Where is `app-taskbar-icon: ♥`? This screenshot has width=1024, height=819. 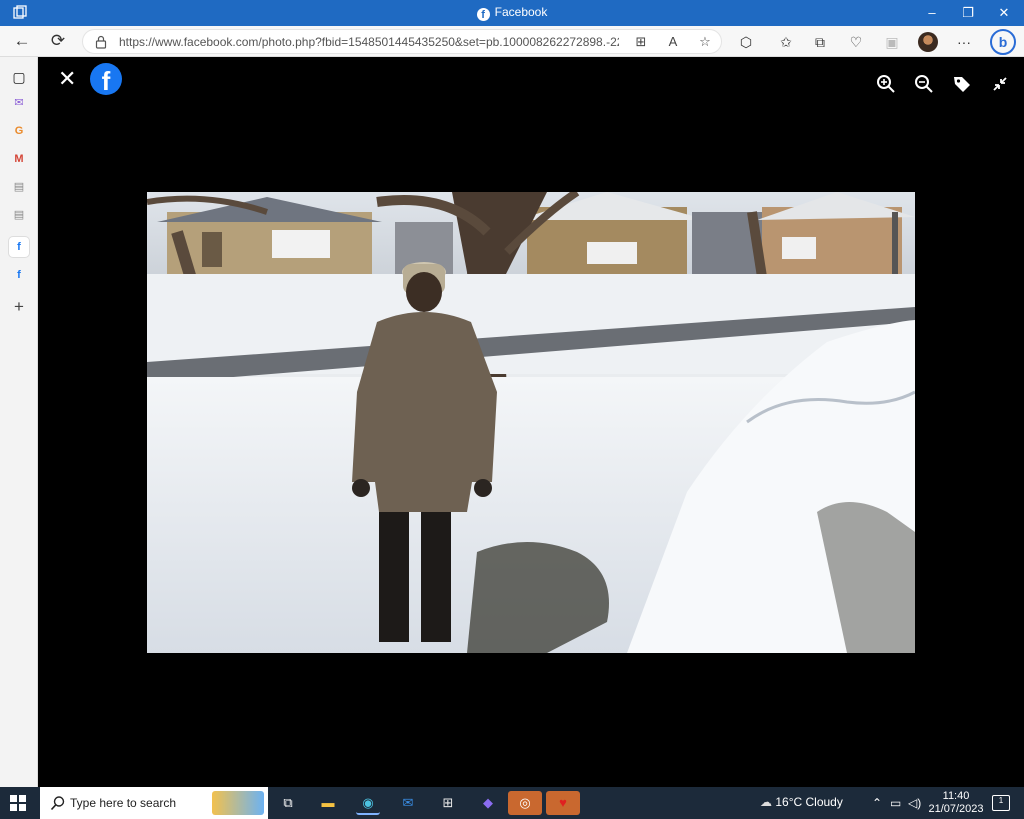 app-taskbar-icon: ♥ is located at coordinates (563, 803).